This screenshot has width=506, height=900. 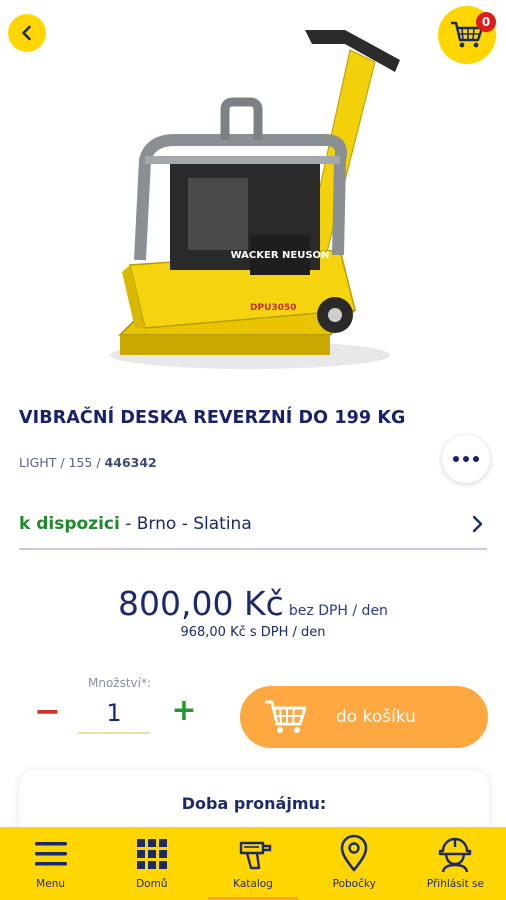 What do you see at coordinates (477, 524) in the screenshot?
I see `chevron-right-icon` at bounding box center [477, 524].